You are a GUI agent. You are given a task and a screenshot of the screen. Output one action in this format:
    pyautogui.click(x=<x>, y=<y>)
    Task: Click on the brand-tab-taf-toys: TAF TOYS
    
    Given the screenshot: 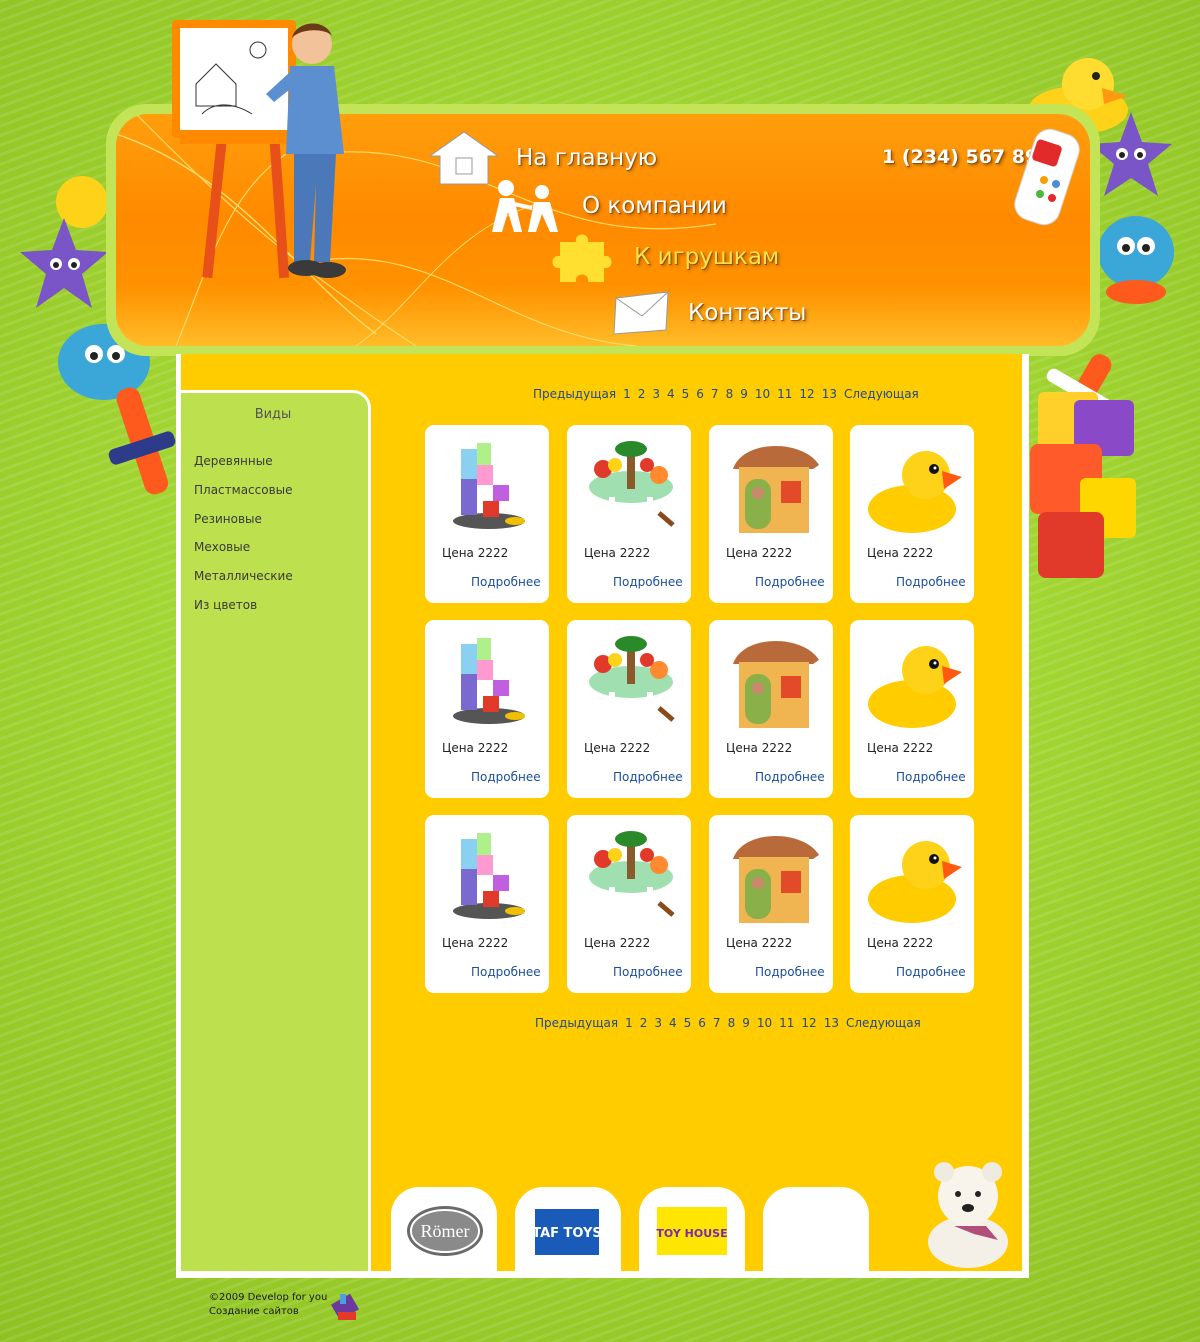 What is the action you would take?
    pyautogui.click(x=568, y=1229)
    